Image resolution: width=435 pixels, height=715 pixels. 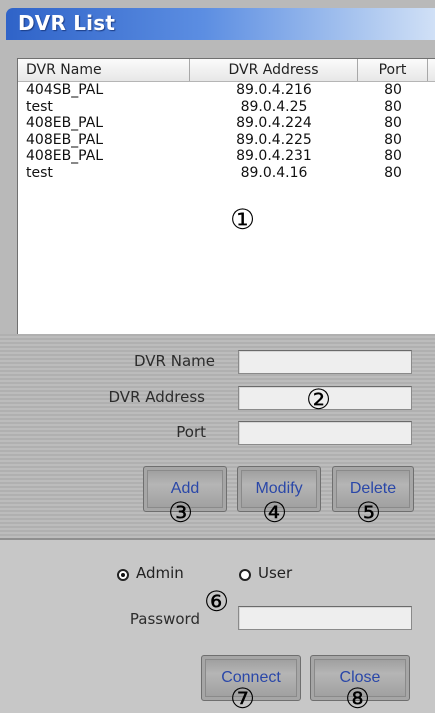 I want to click on dvr-name-field, so click(x=325, y=362).